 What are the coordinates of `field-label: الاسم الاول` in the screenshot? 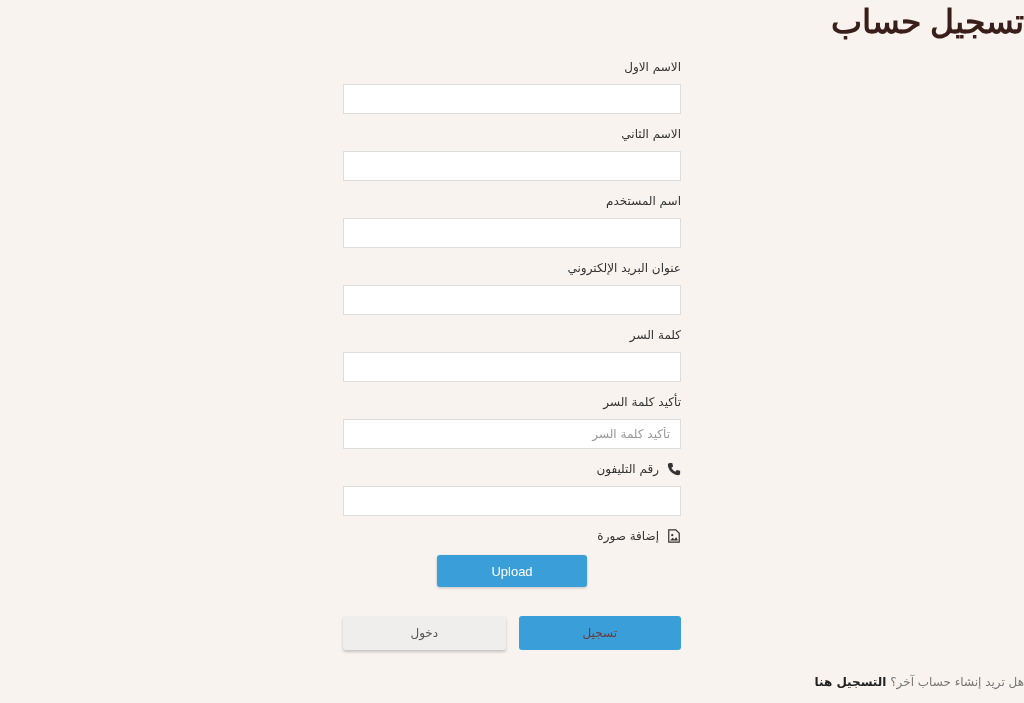 It's located at (652, 67).